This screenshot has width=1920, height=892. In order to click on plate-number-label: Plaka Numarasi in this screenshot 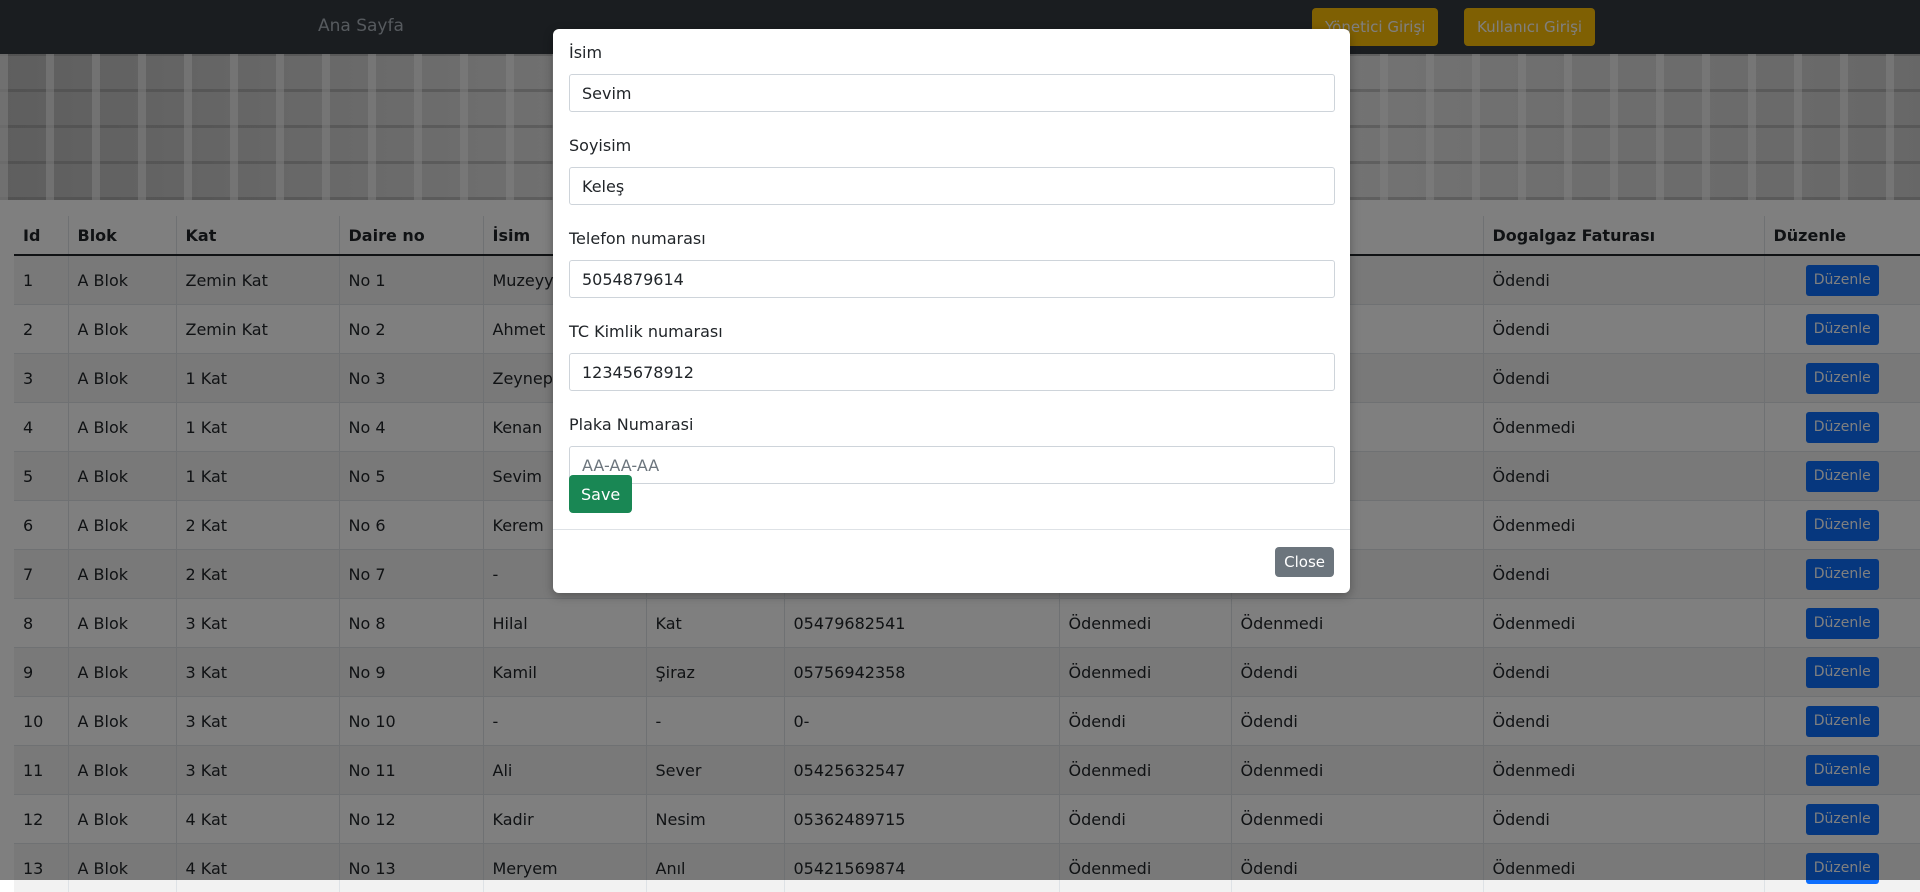, I will do `click(952, 425)`.